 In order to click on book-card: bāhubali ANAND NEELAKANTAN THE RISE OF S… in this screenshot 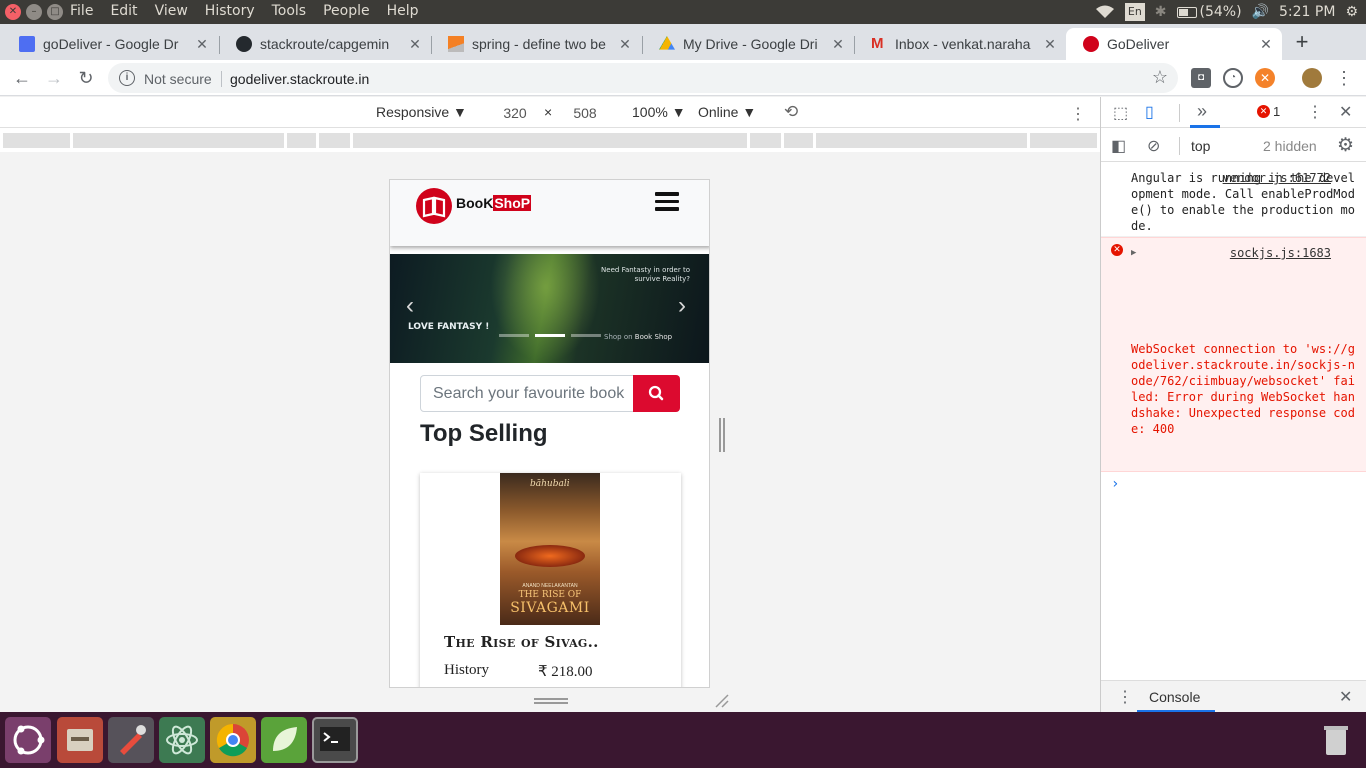, I will do `click(550, 580)`.